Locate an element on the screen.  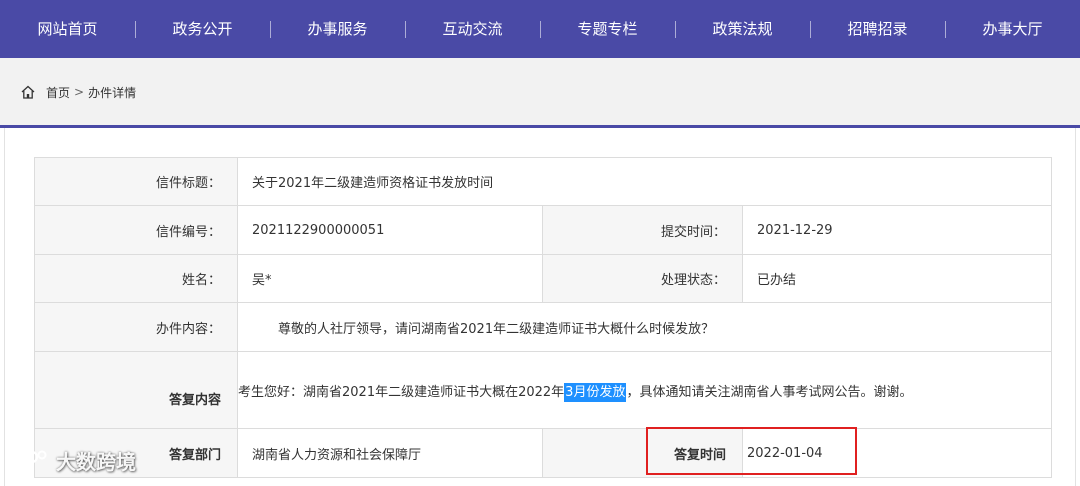
status-label: 处理状态： is located at coordinates (642, 278).